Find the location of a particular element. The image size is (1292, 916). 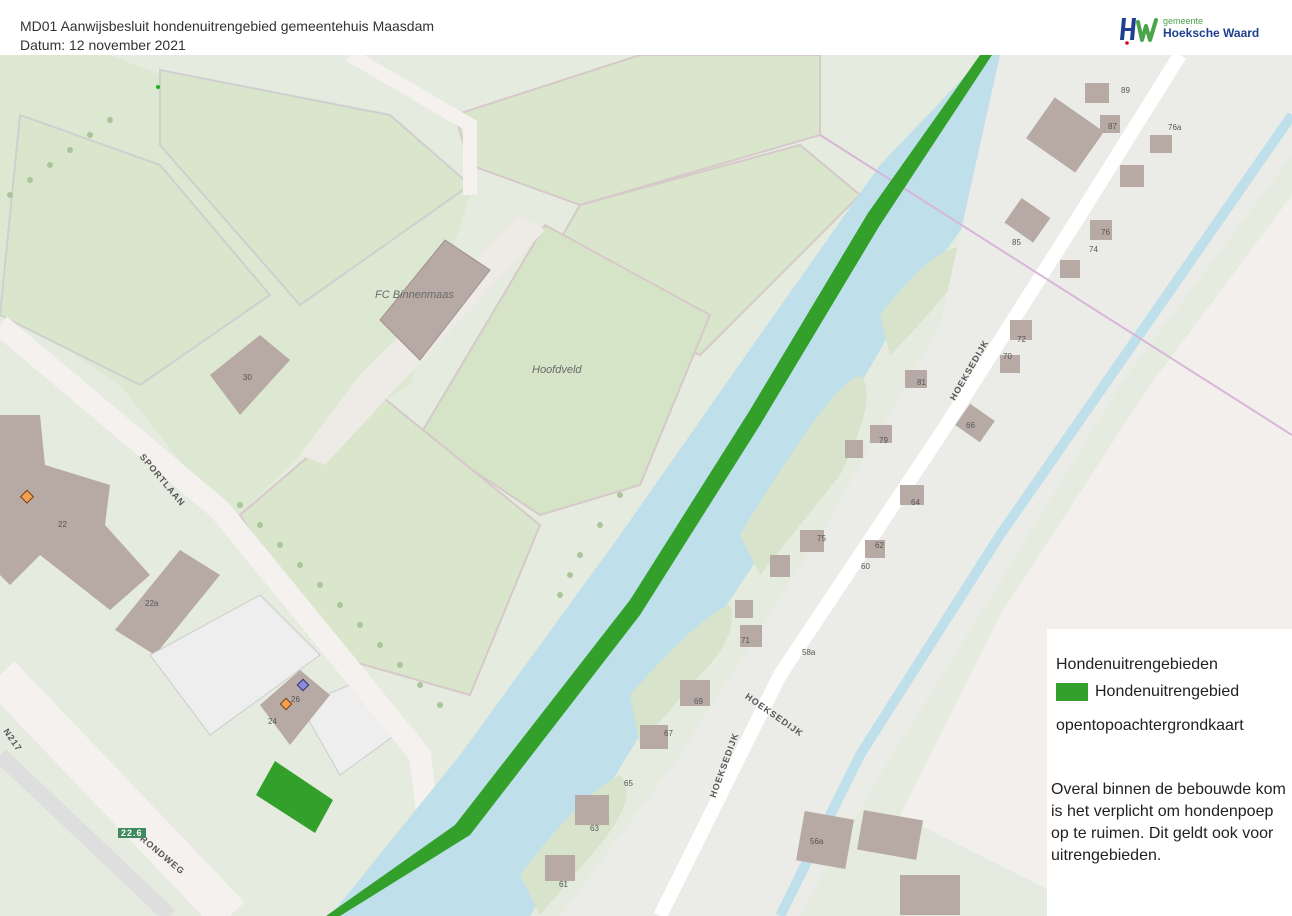

house-number: 60 is located at coordinates (865, 566).